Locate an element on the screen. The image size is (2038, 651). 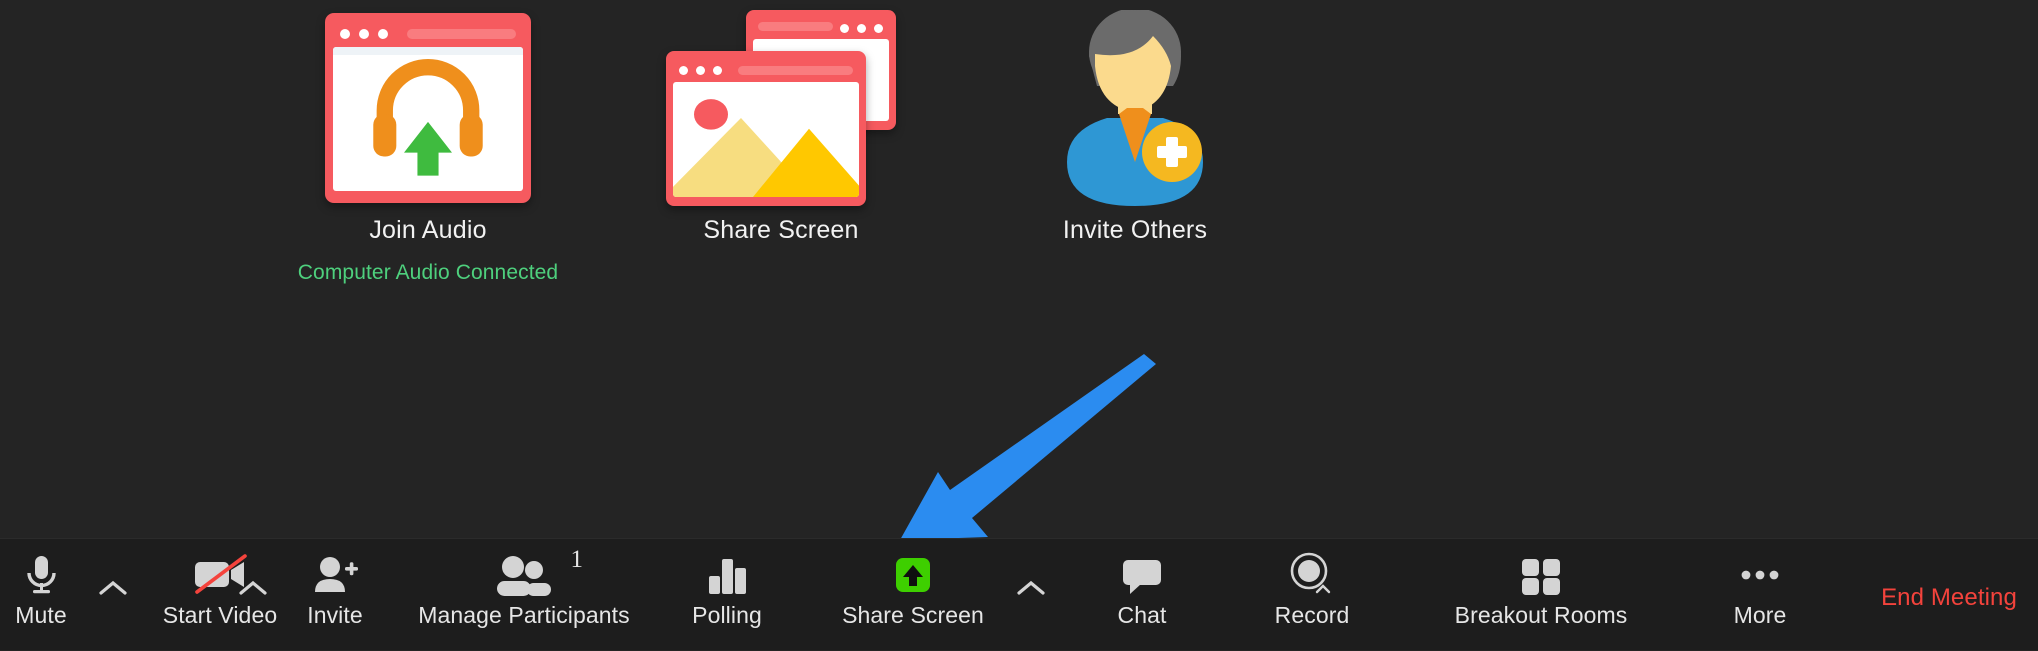
headset-window-icon is located at coordinates (428, 108).